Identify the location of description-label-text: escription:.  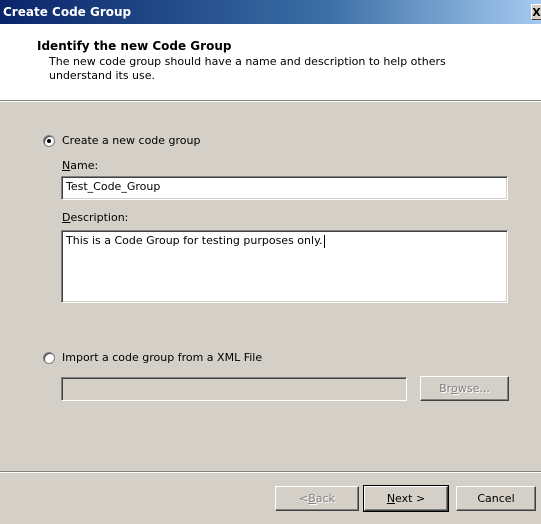
(99, 217).